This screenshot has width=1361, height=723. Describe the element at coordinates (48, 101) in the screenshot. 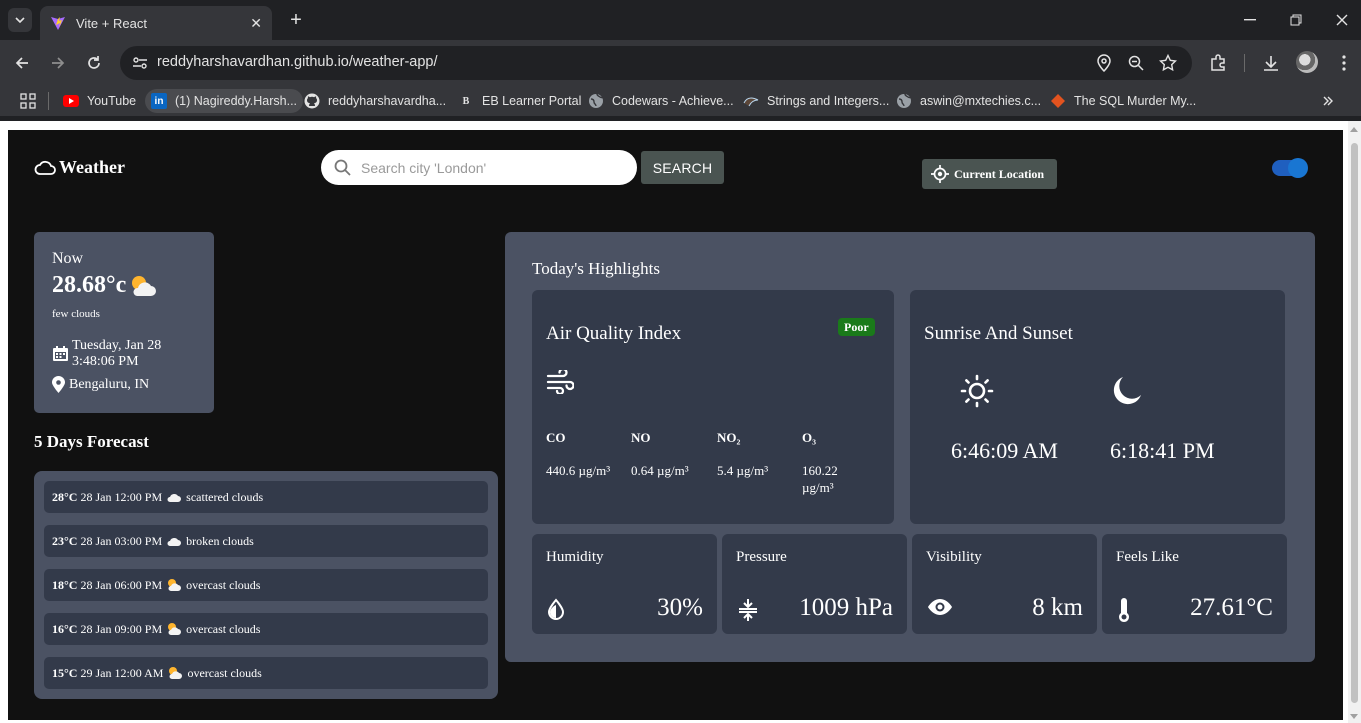

I see `bookmarks-divider` at that location.